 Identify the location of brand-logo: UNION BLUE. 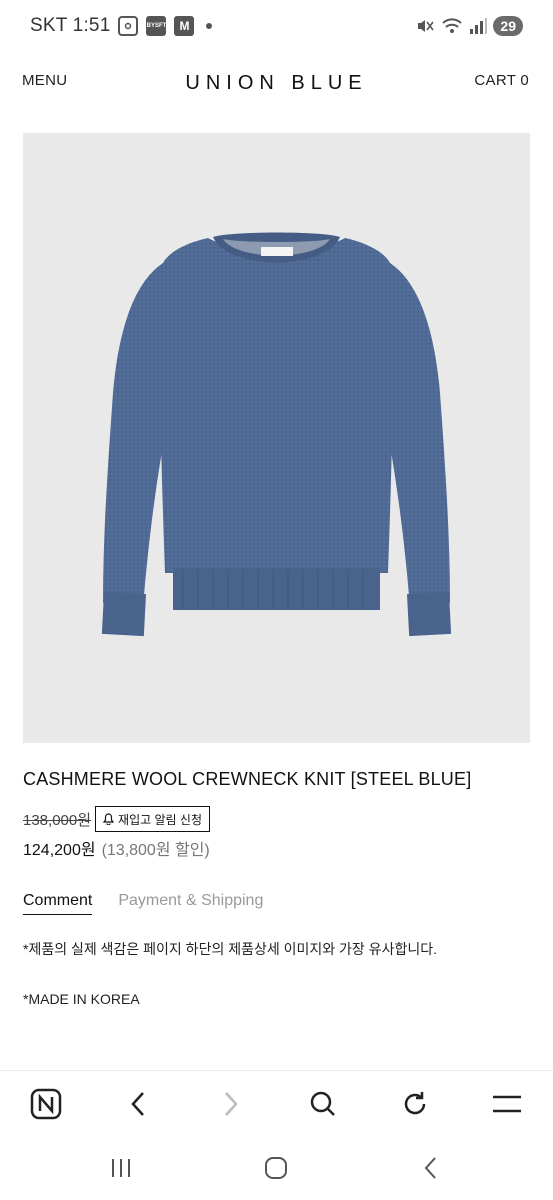
(276, 83).